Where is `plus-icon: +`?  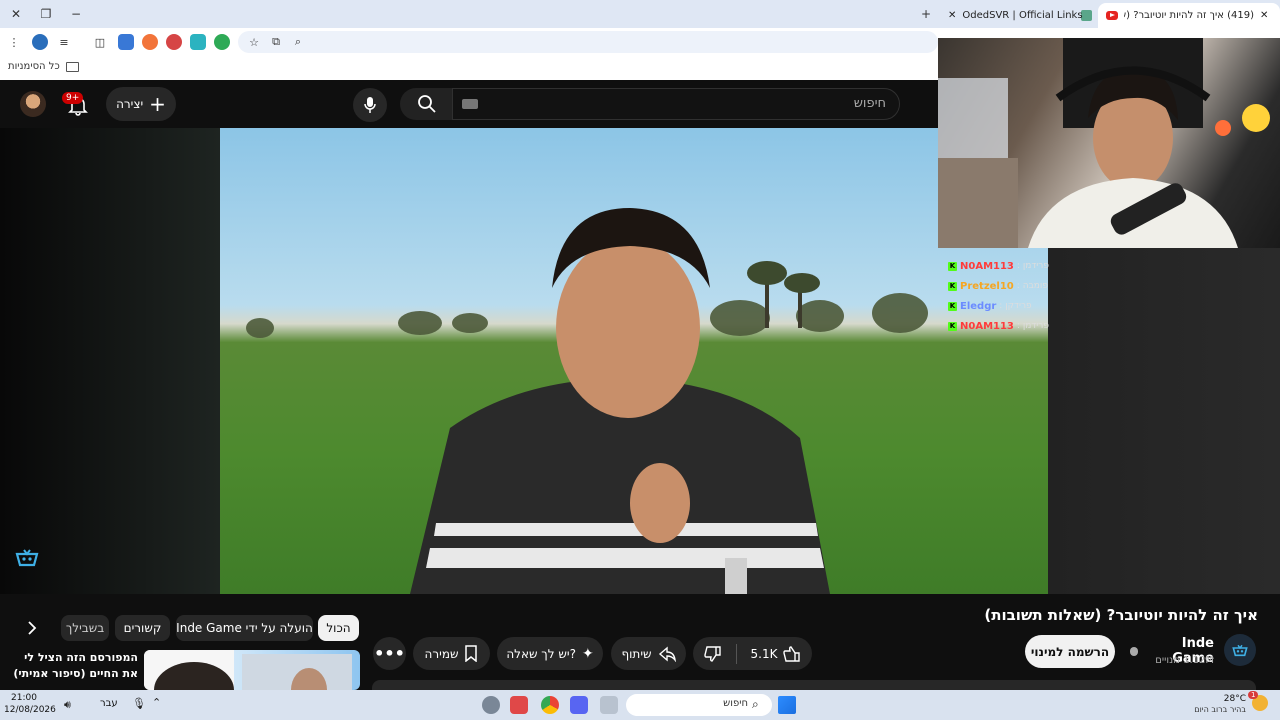
plus-icon: + is located at coordinates (157, 104).